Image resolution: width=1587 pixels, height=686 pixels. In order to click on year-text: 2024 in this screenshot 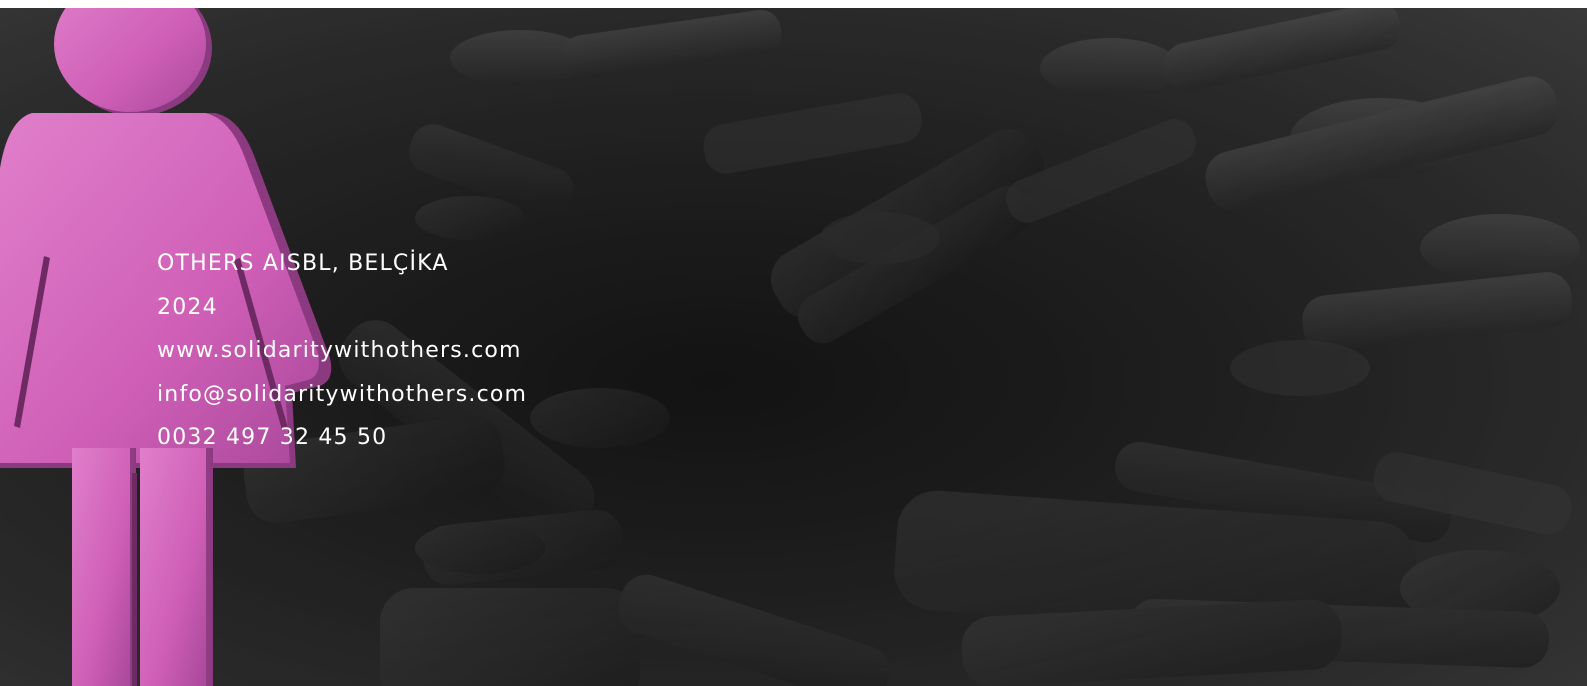, I will do `click(187, 307)`.